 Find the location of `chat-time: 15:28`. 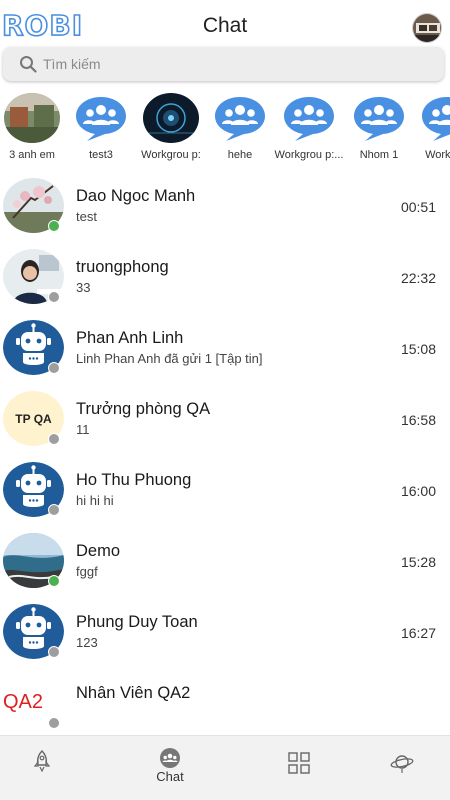

chat-time: 15:28 is located at coordinates (418, 562).